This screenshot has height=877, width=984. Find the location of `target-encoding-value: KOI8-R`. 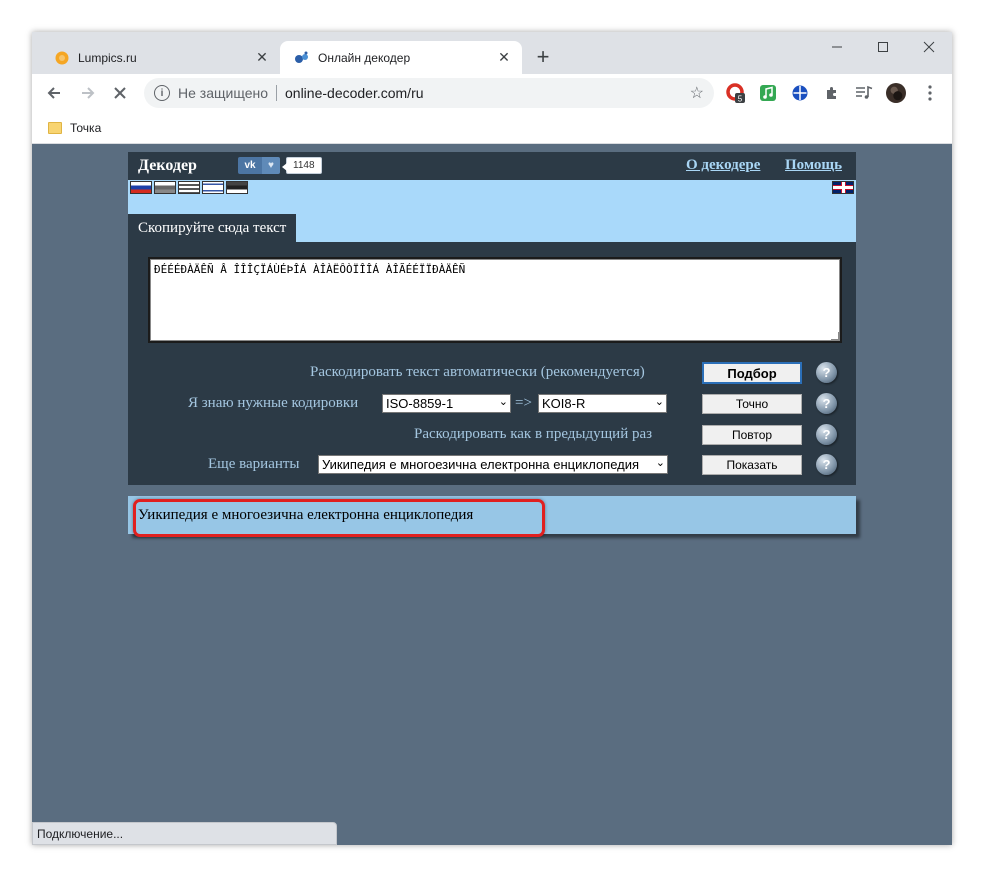

target-encoding-value: KOI8-R is located at coordinates (564, 403).